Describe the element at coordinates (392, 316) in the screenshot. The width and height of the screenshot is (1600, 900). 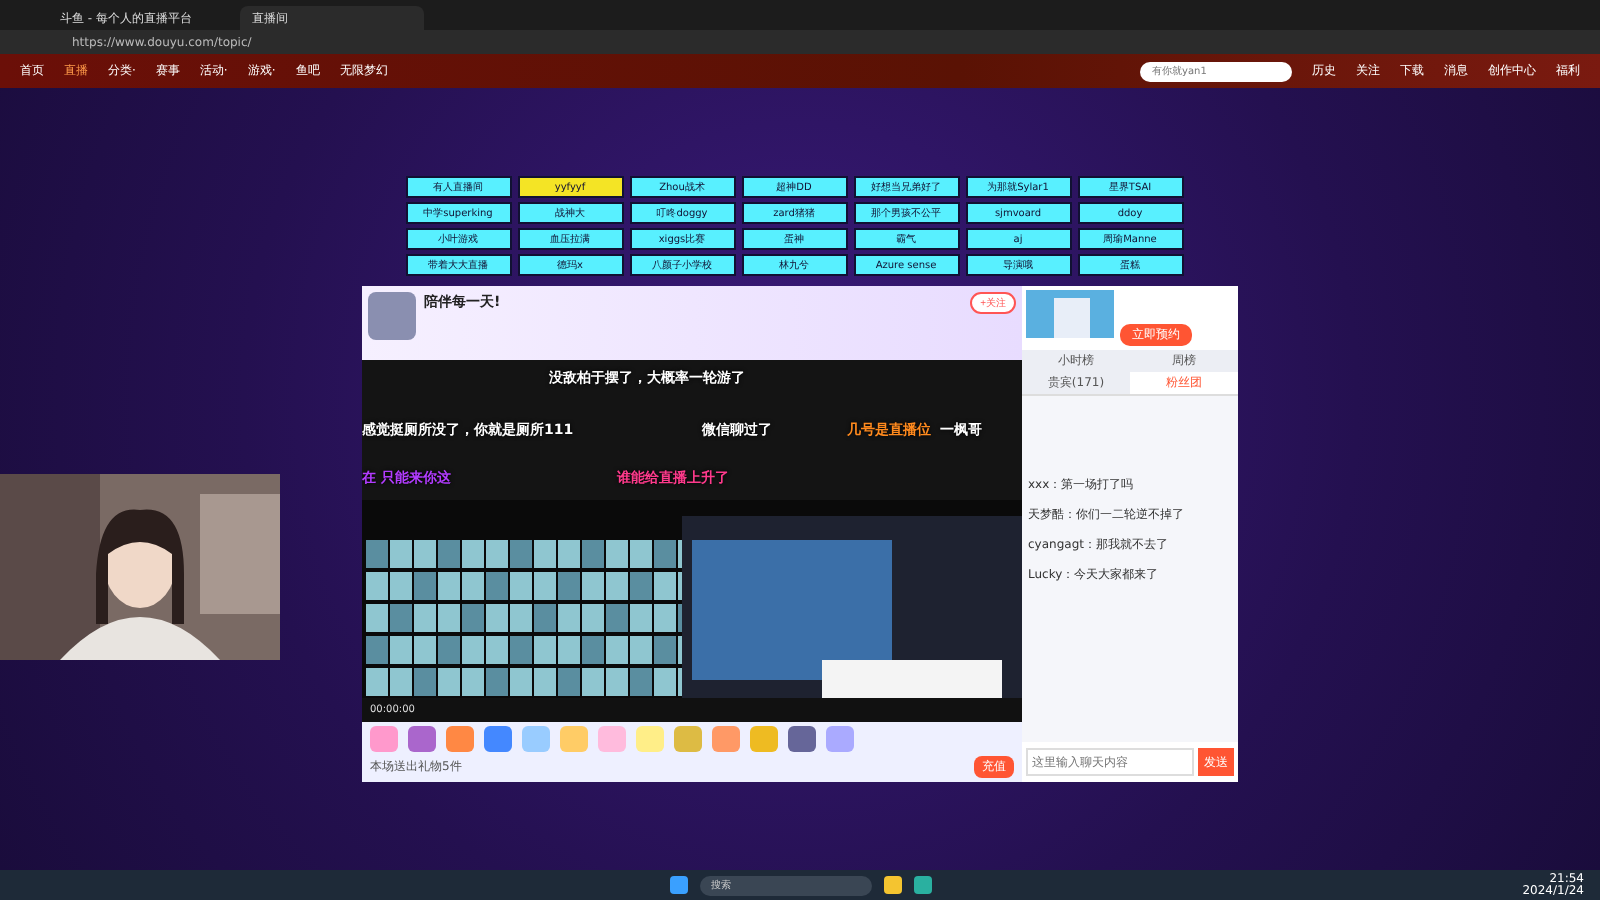
I see `avatar` at that location.